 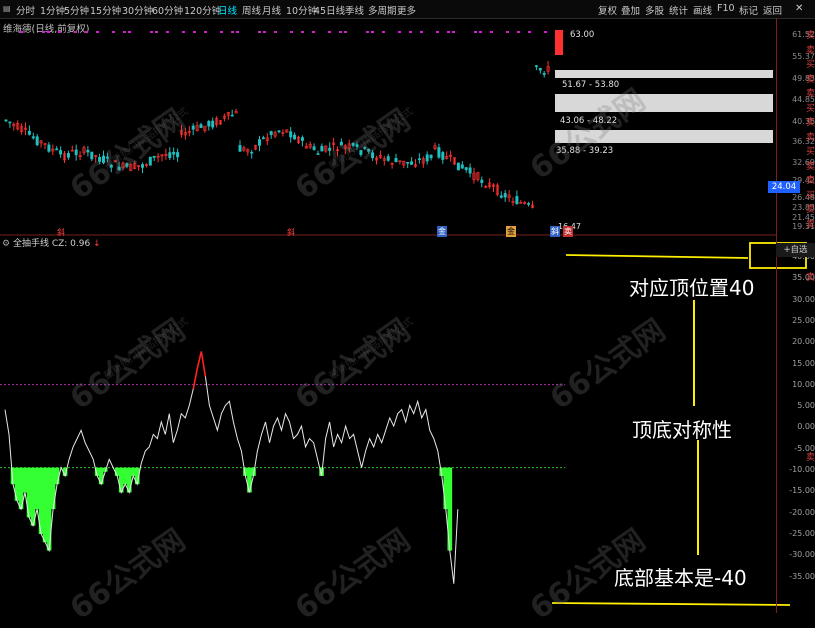 I want to click on watchlist-tab: +自选, so click(x=795, y=250).